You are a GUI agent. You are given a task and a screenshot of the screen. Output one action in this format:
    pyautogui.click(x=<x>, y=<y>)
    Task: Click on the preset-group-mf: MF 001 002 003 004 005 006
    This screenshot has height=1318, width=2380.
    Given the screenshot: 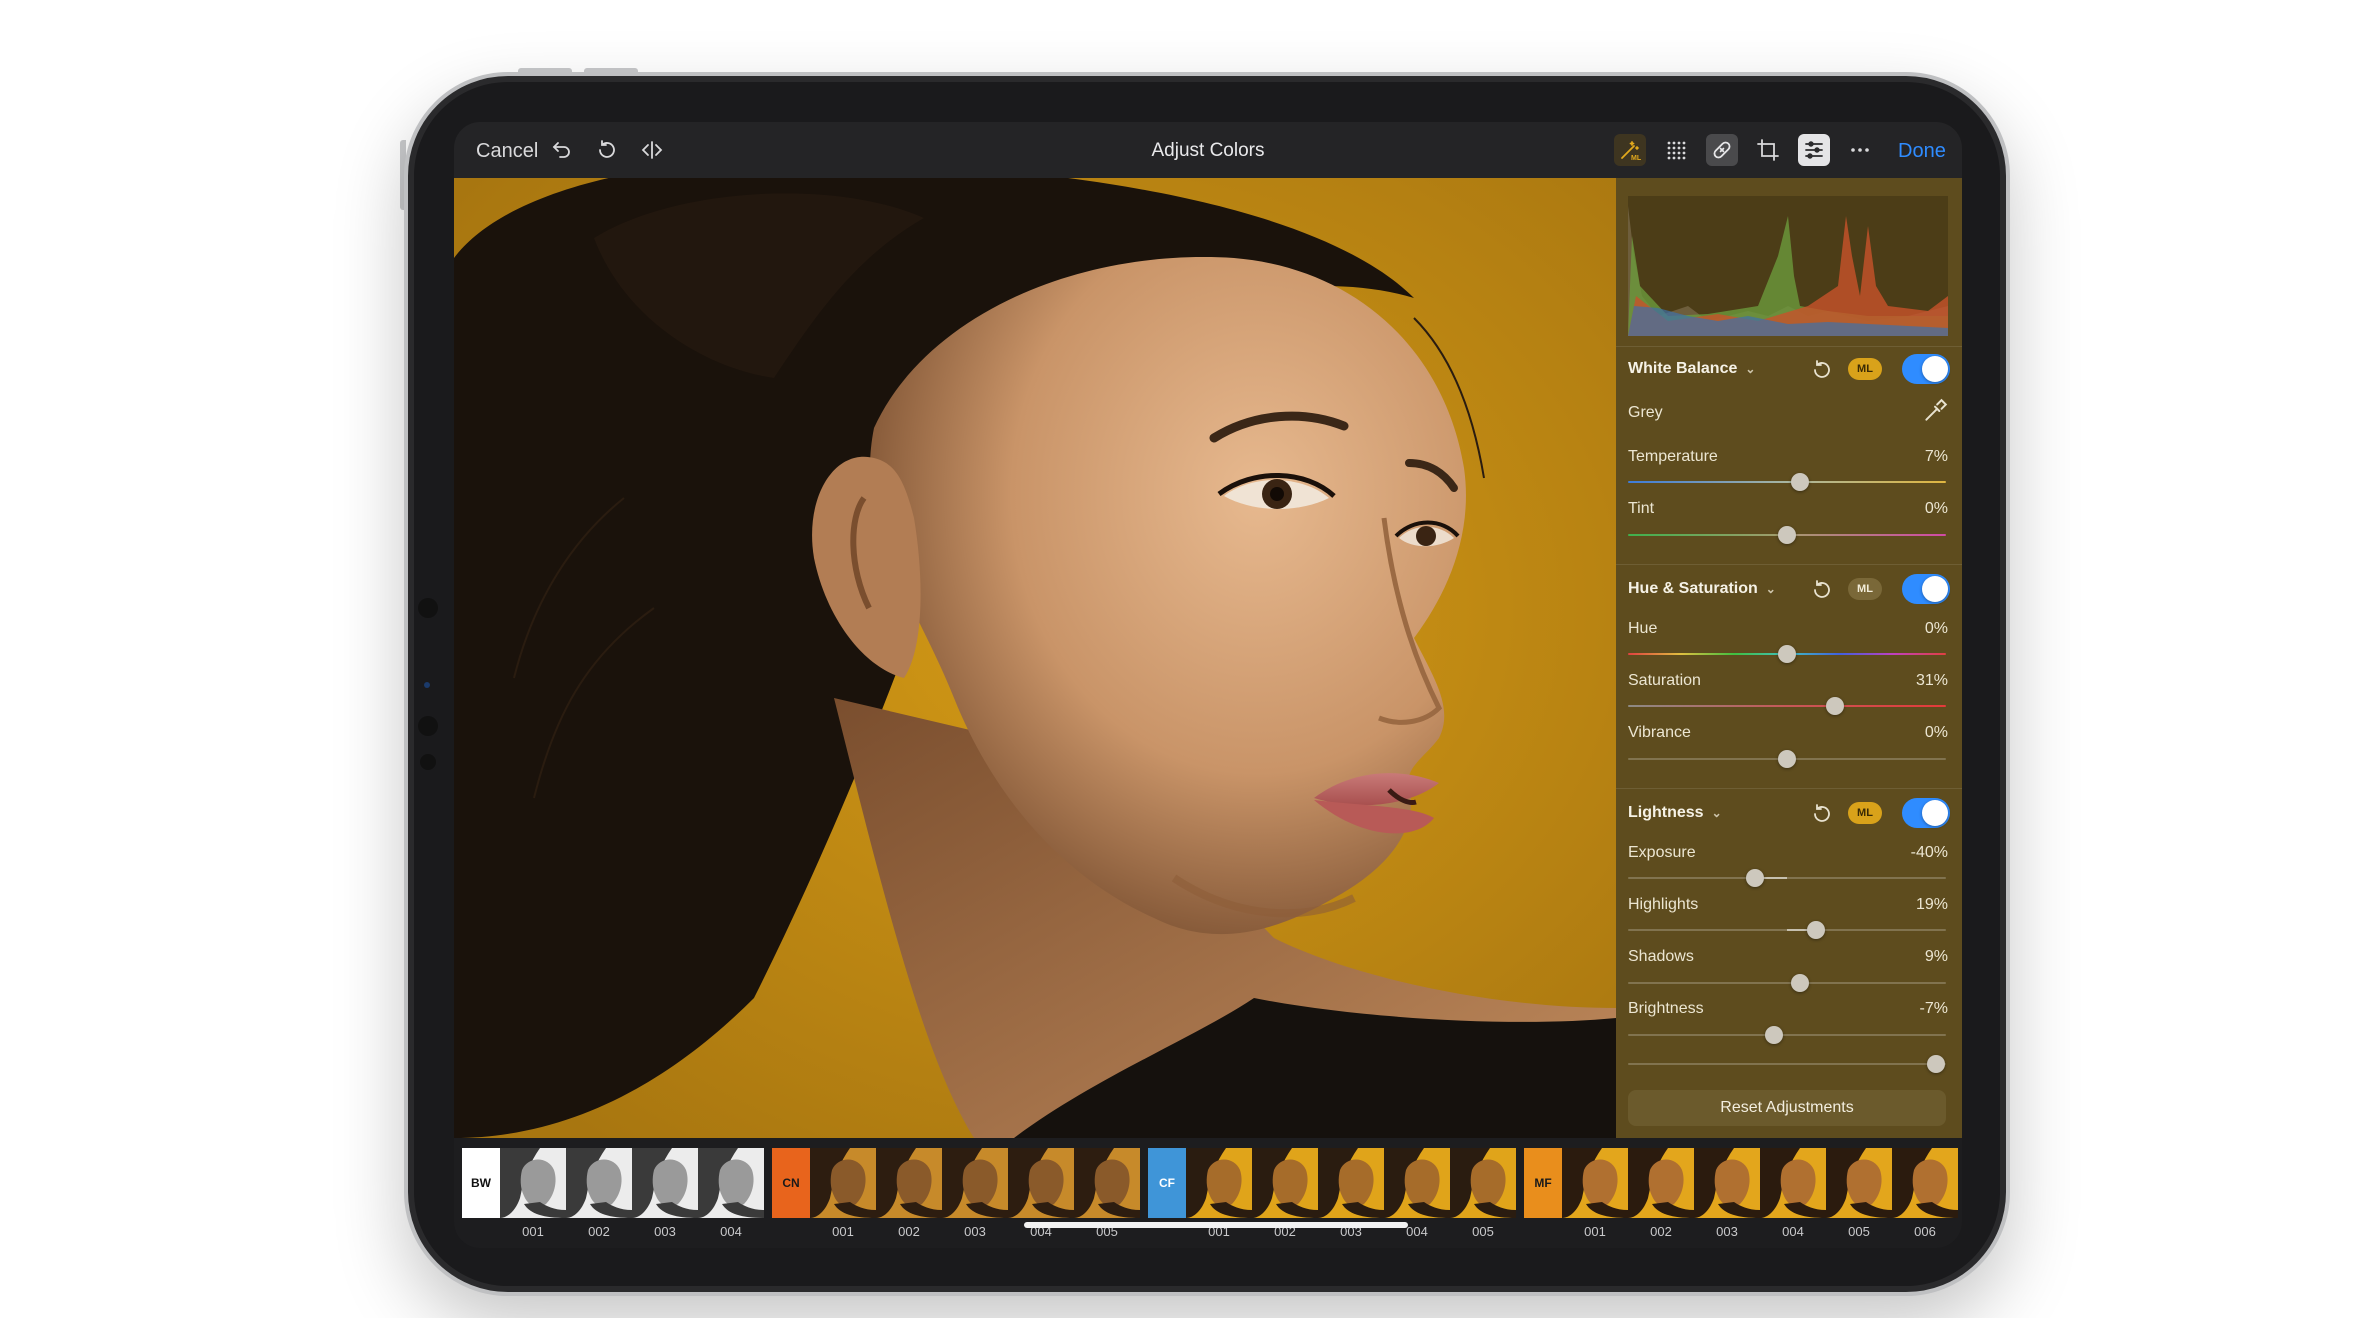 What is the action you would take?
    pyautogui.click(x=1741, y=1193)
    